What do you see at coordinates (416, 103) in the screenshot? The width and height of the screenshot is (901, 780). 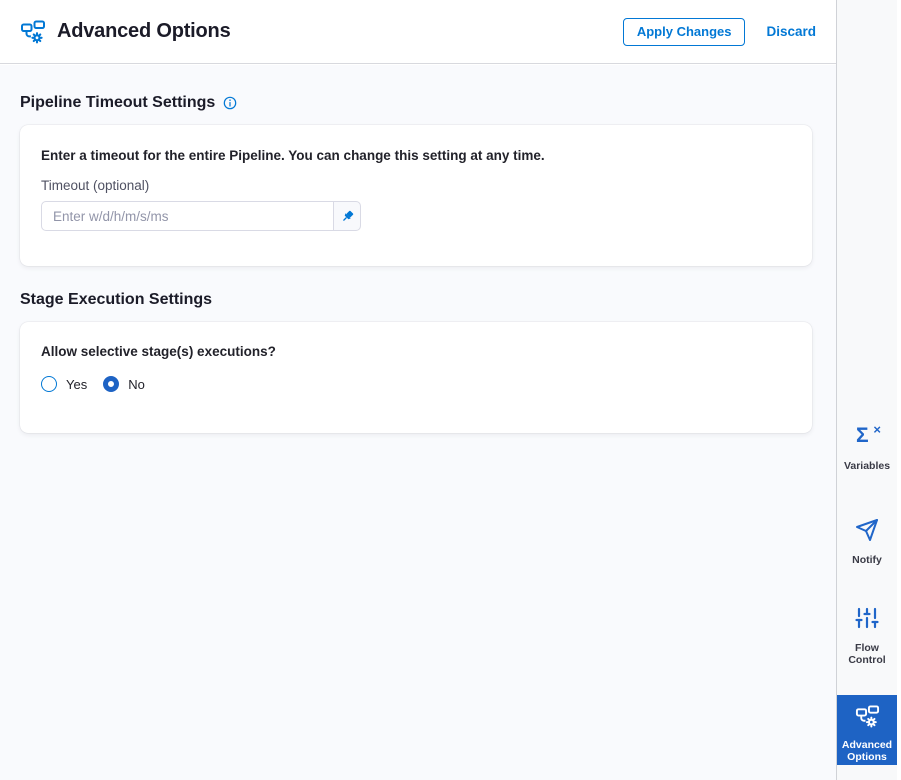 I see `pipeline-timeout-heading: Pipeline Timeout Settings` at bounding box center [416, 103].